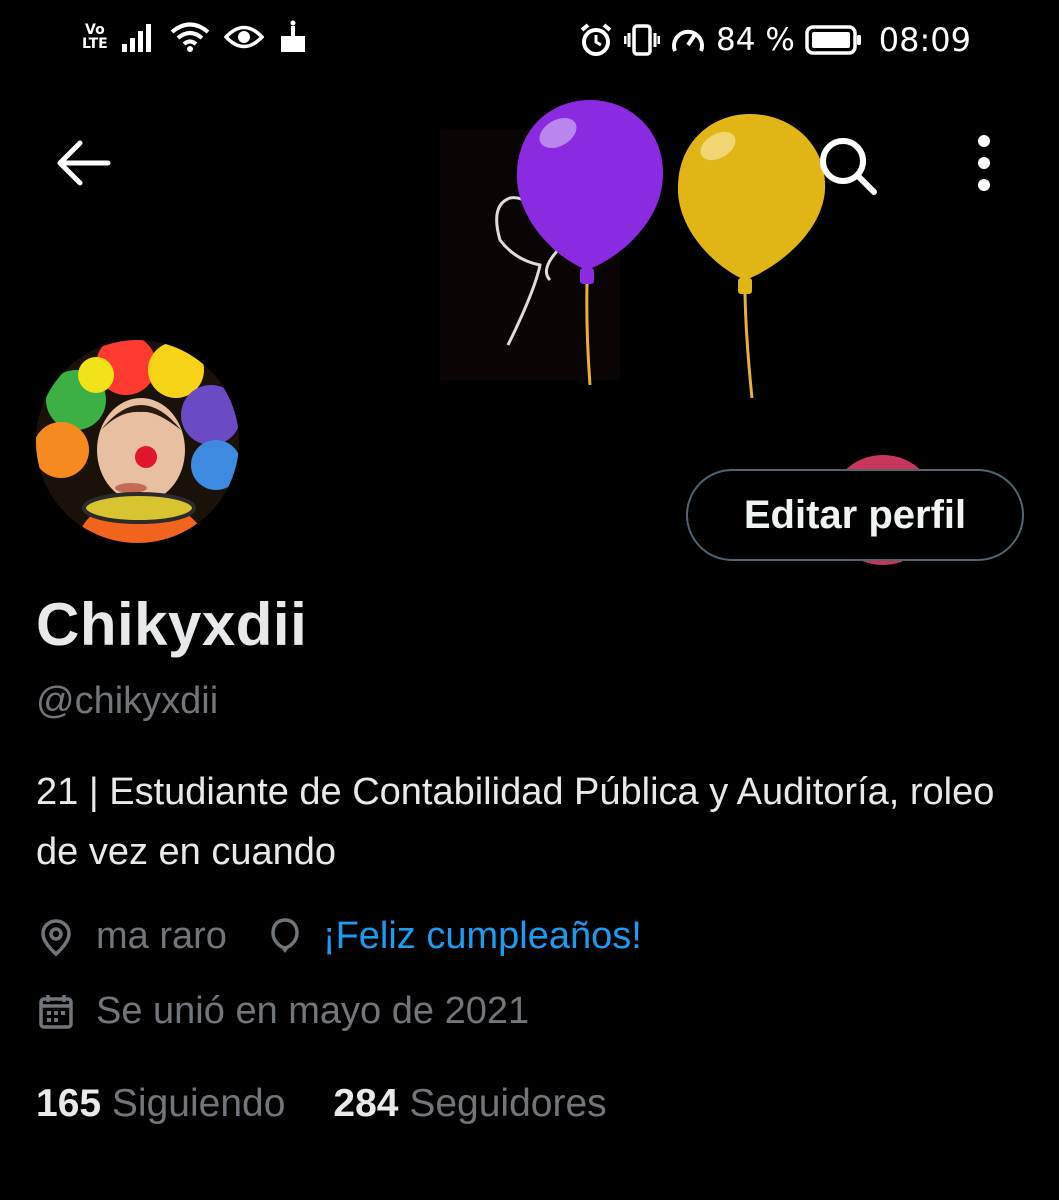  I want to click on arrow-left-icon, so click(84, 163).